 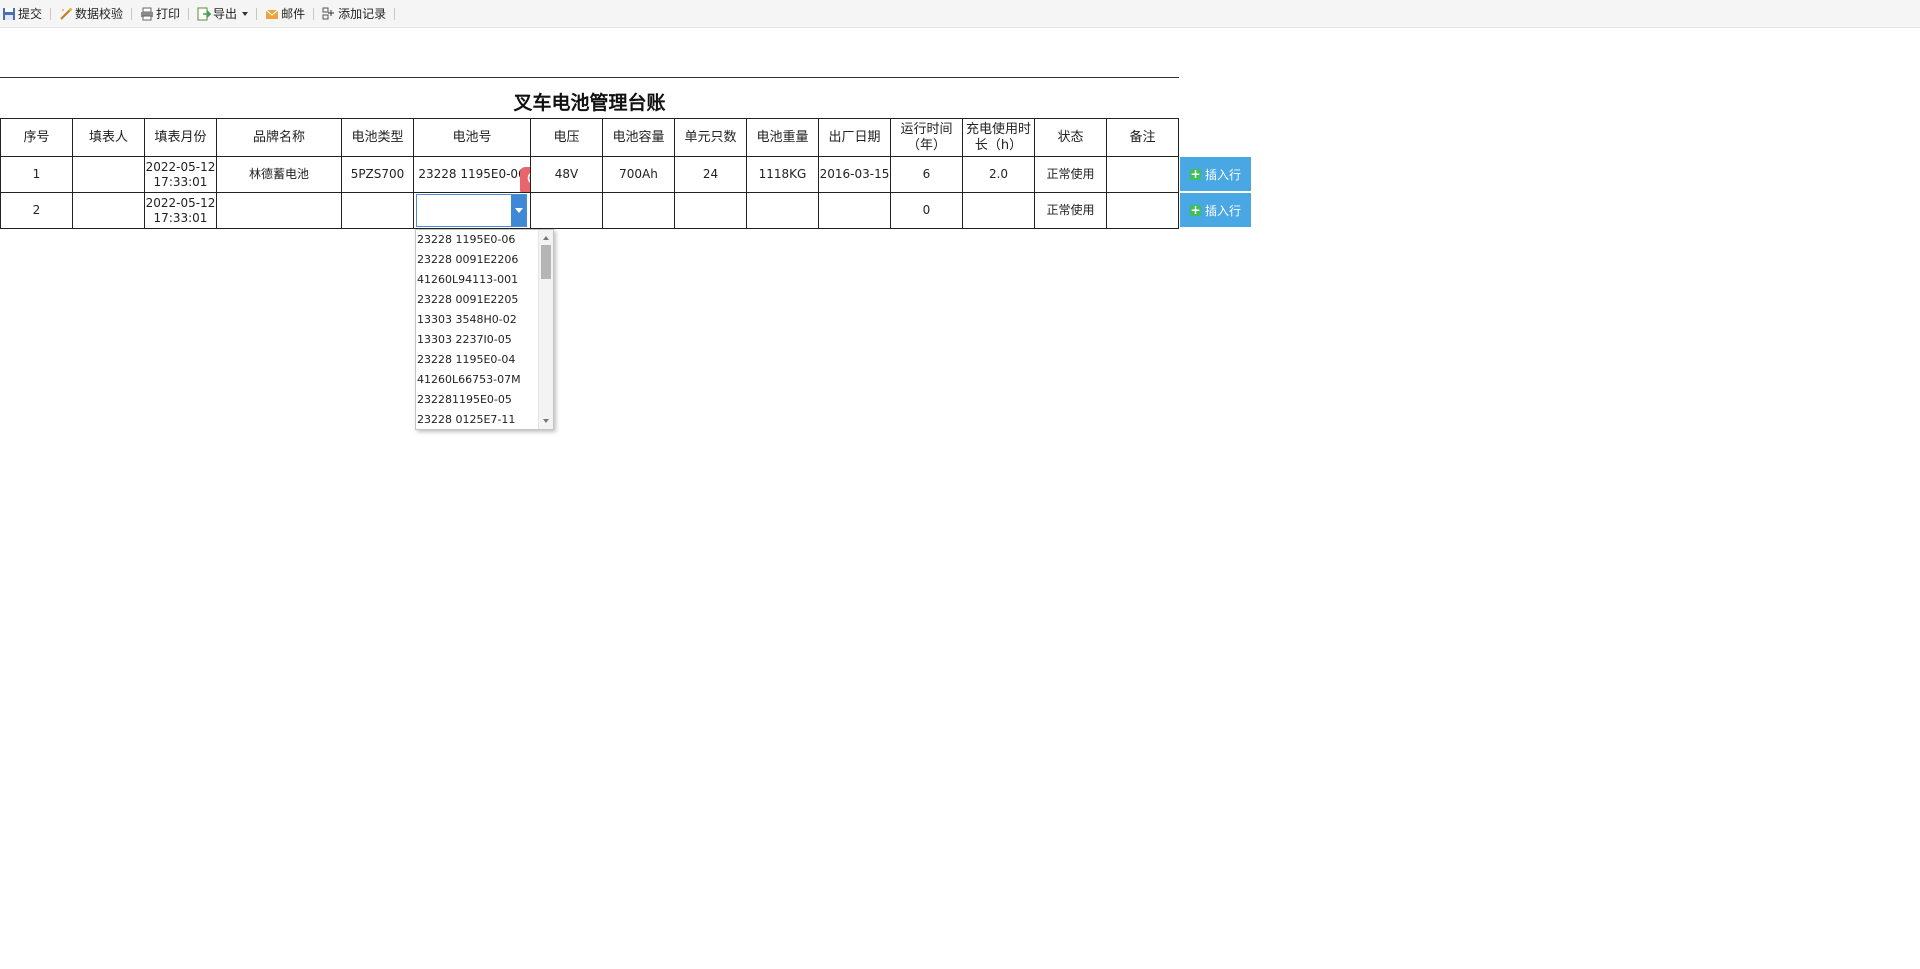 I want to click on scroll-down-icon, so click(x=546, y=421).